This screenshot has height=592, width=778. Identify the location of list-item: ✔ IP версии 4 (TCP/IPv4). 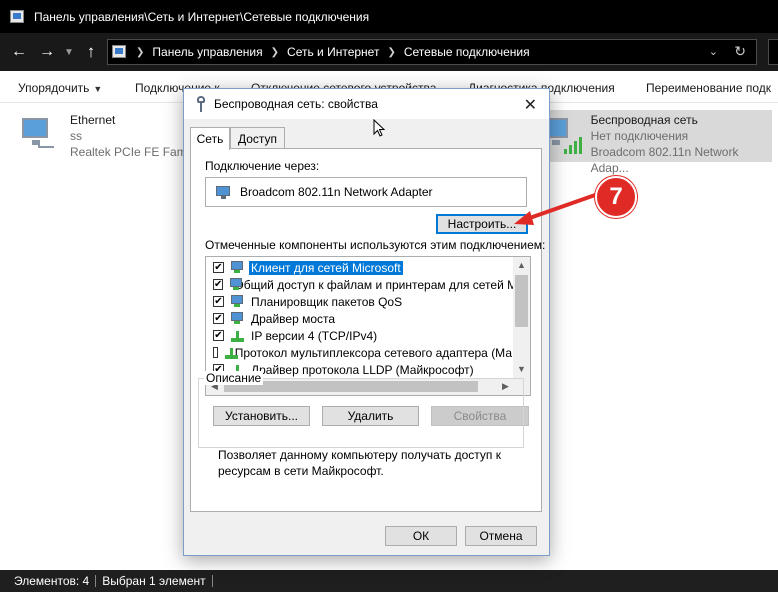
(360, 335).